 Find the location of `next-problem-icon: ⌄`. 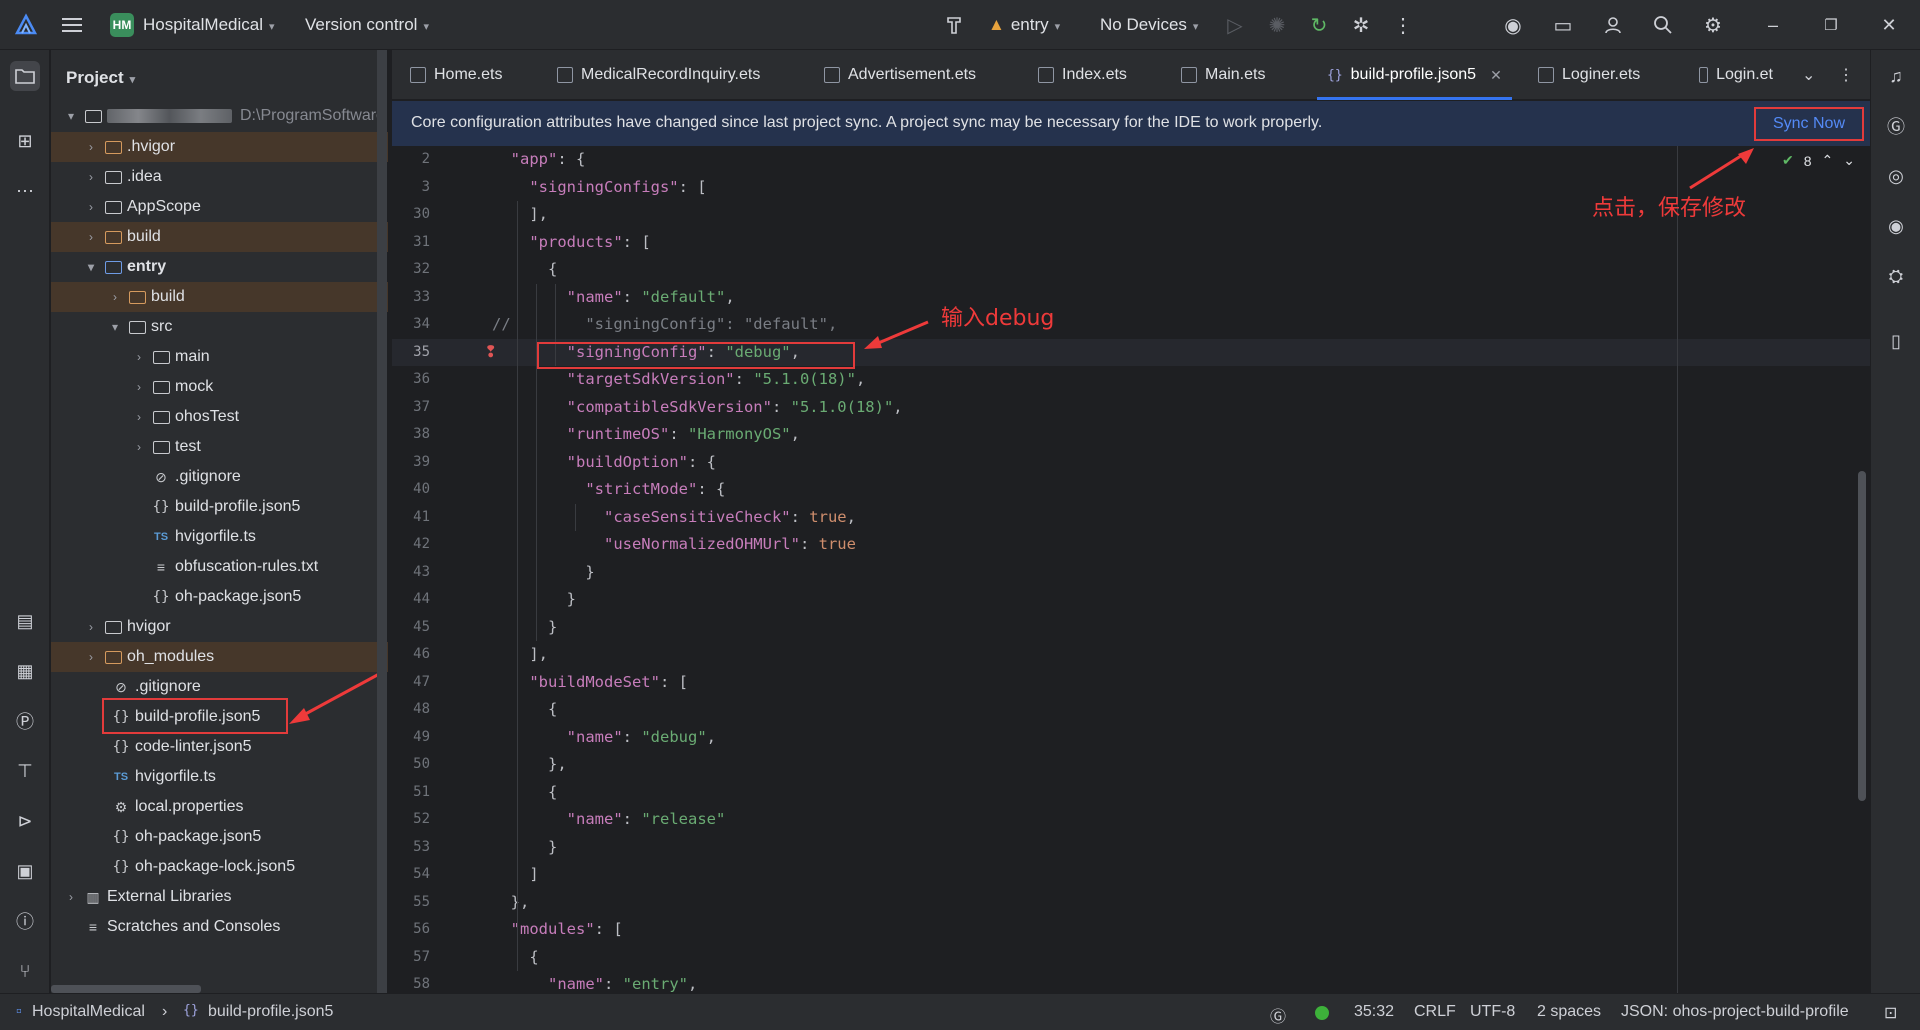

next-problem-icon: ⌄ is located at coordinates (1849, 160).